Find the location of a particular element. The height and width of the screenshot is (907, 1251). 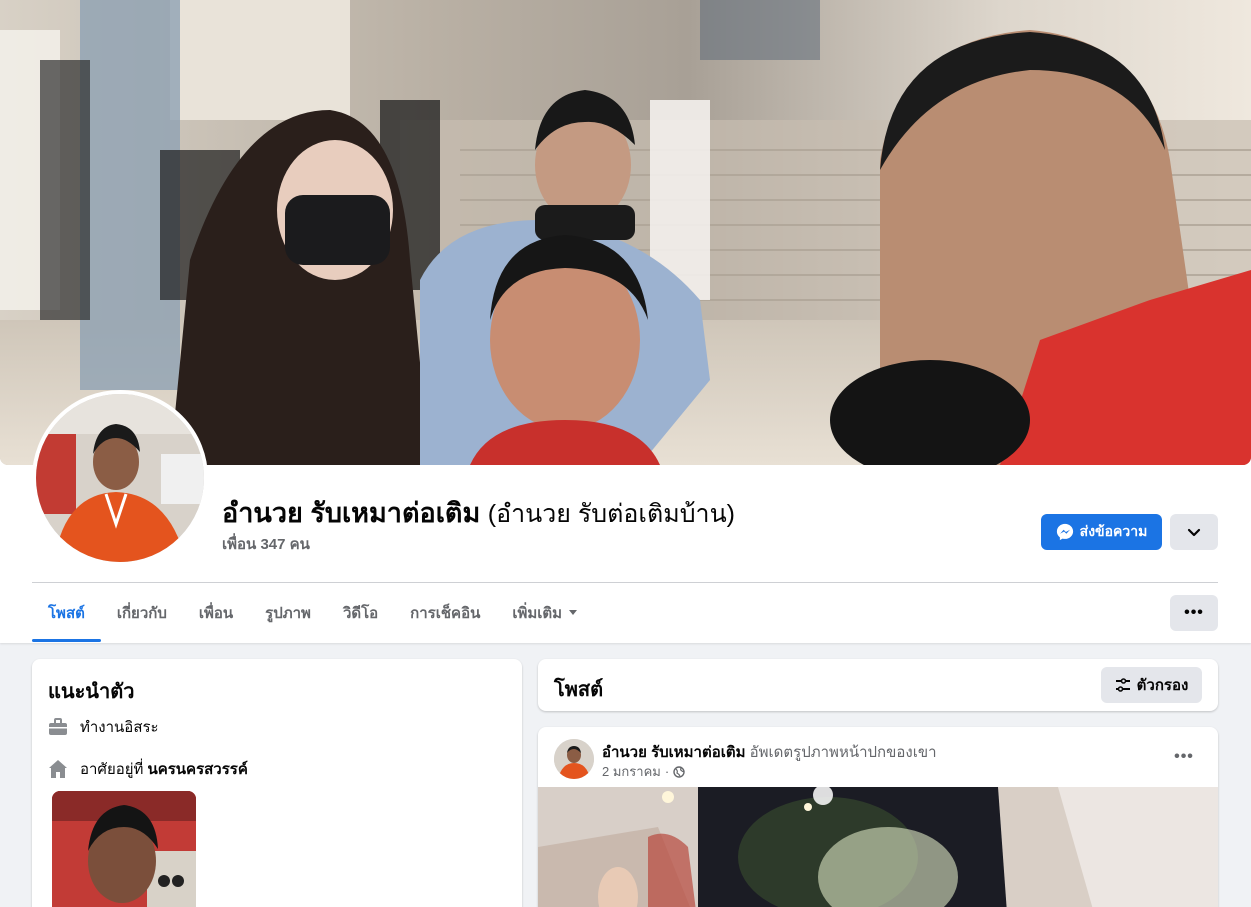

tab-posts: โพสต์ is located at coordinates (66, 613).